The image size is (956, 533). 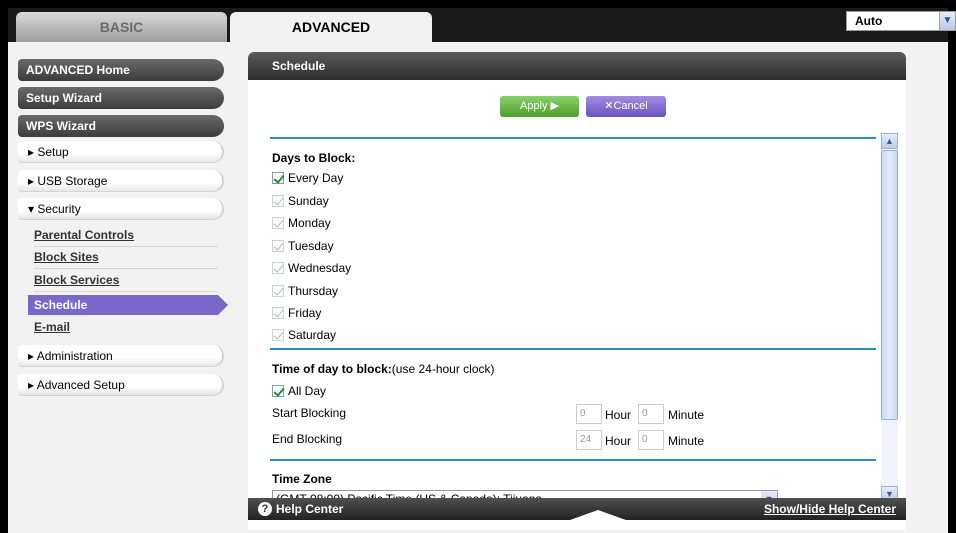 What do you see at coordinates (121, 27) in the screenshot?
I see `tab-basic: BASIC` at bounding box center [121, 27].